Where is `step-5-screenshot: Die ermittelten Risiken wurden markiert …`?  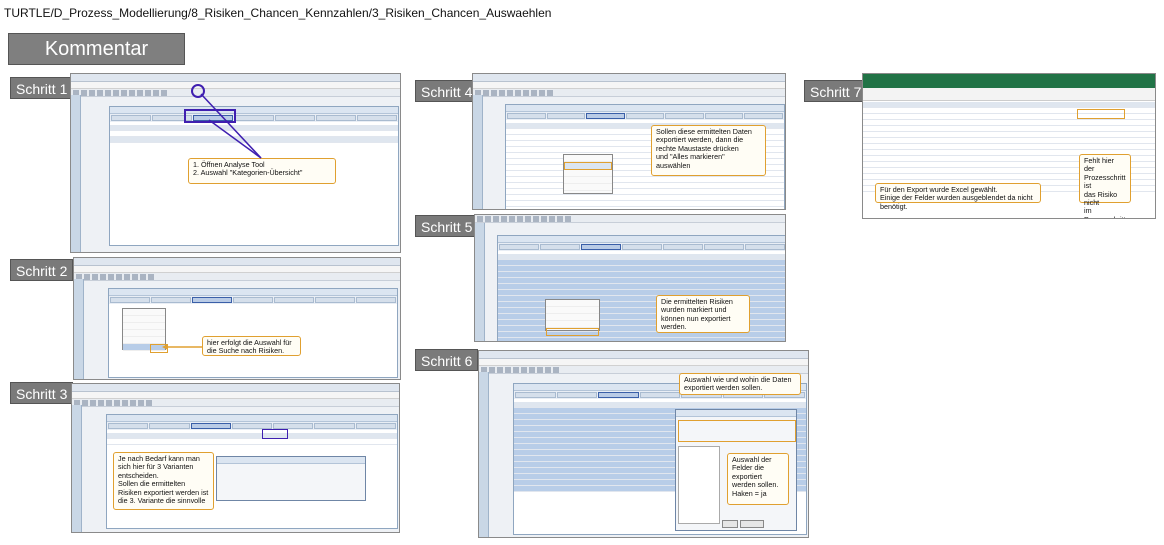
step-5-screenshot: Die ermittelten Risiken wurden markiert … is located at coordinates (630, 278).